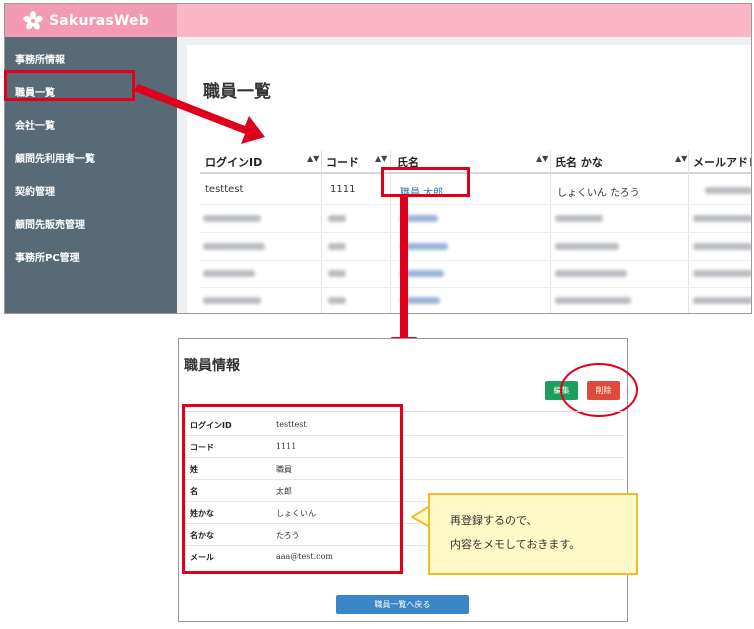 This screenshot has width=754, height=629. What do you see at coordinates (494, 520) in the screenshot?
I see `callout-line-1: 再登録するので、` at bounding box center [494, 520].